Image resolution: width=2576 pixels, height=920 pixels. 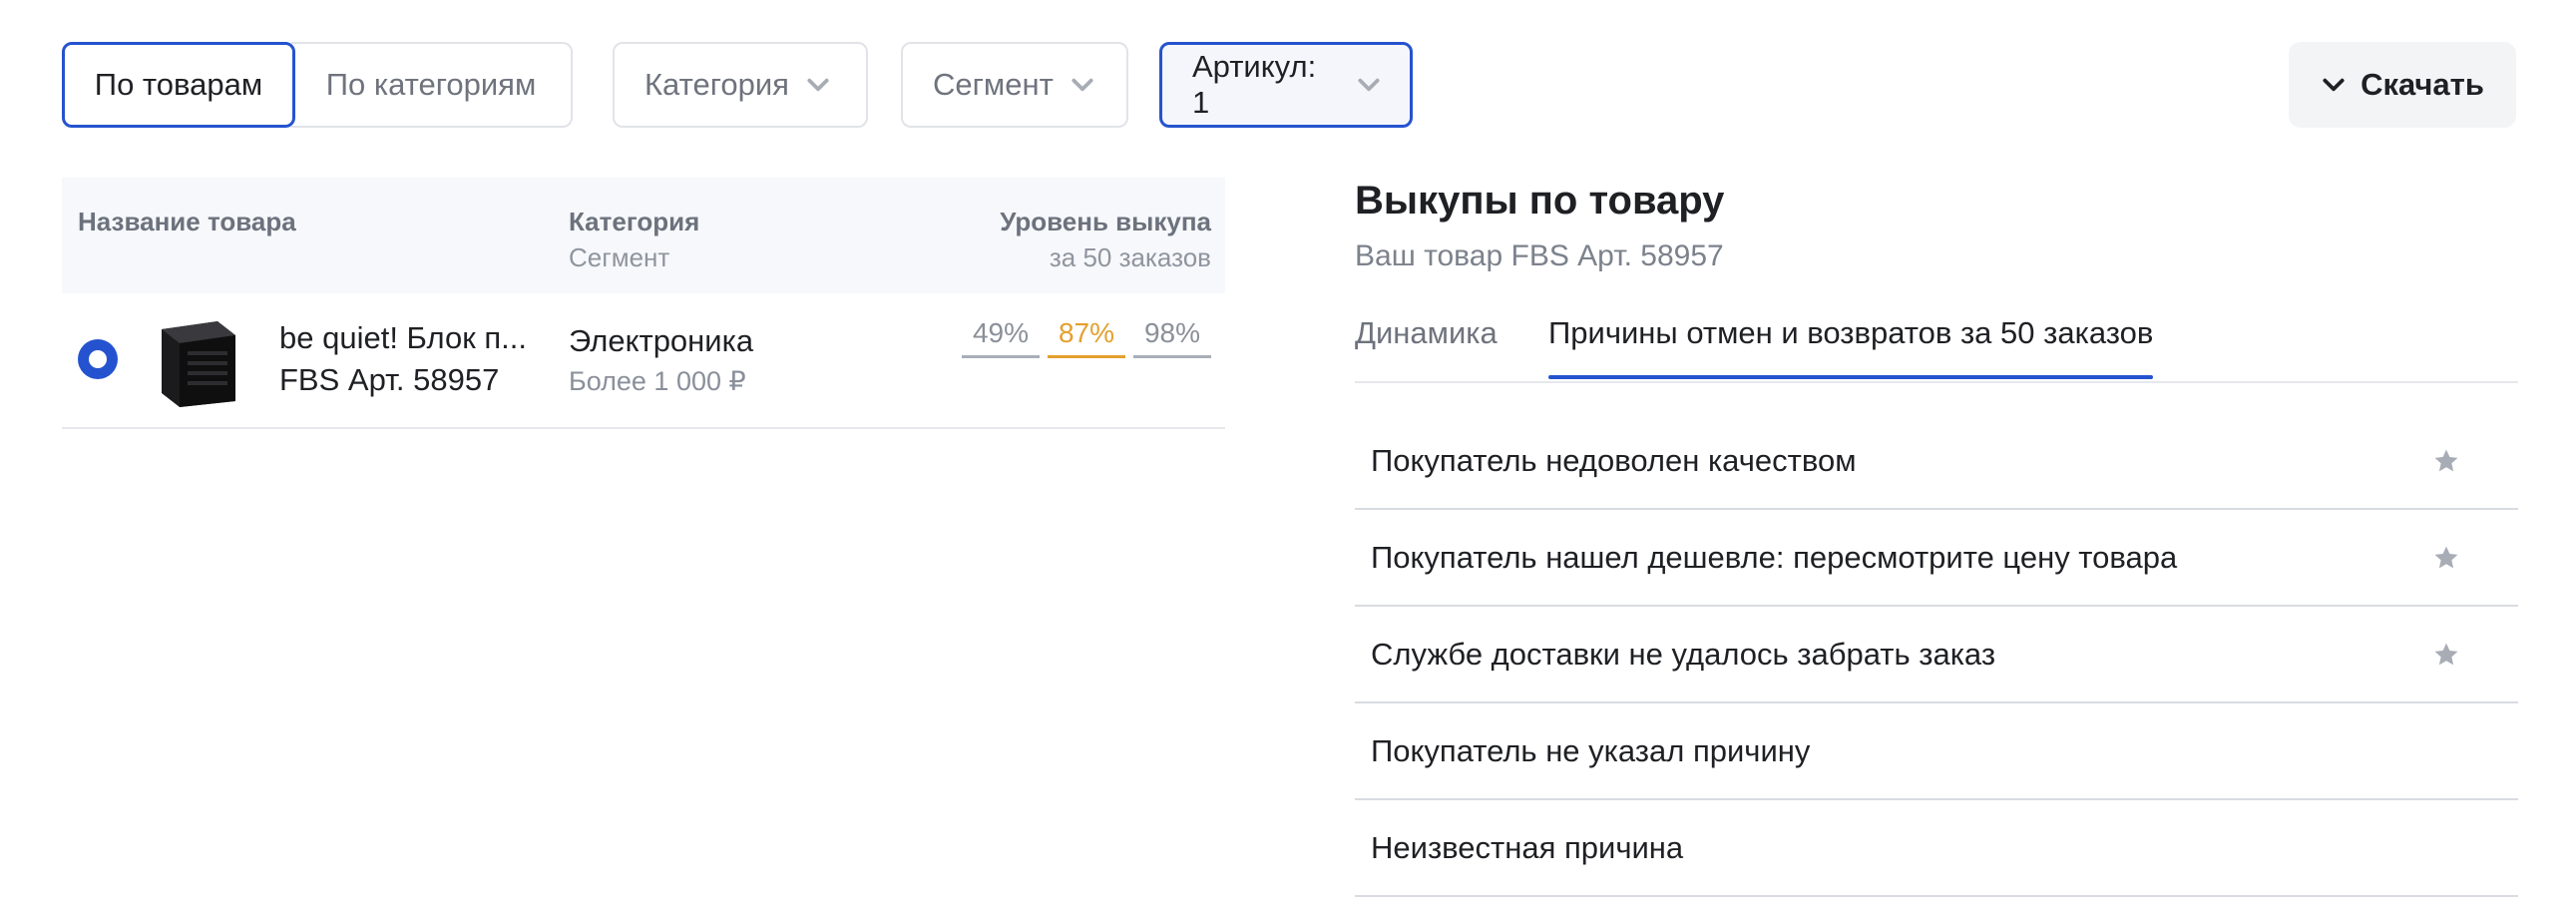 I want to click on download-button-label: Скачать, so click(x=2422, y=85).